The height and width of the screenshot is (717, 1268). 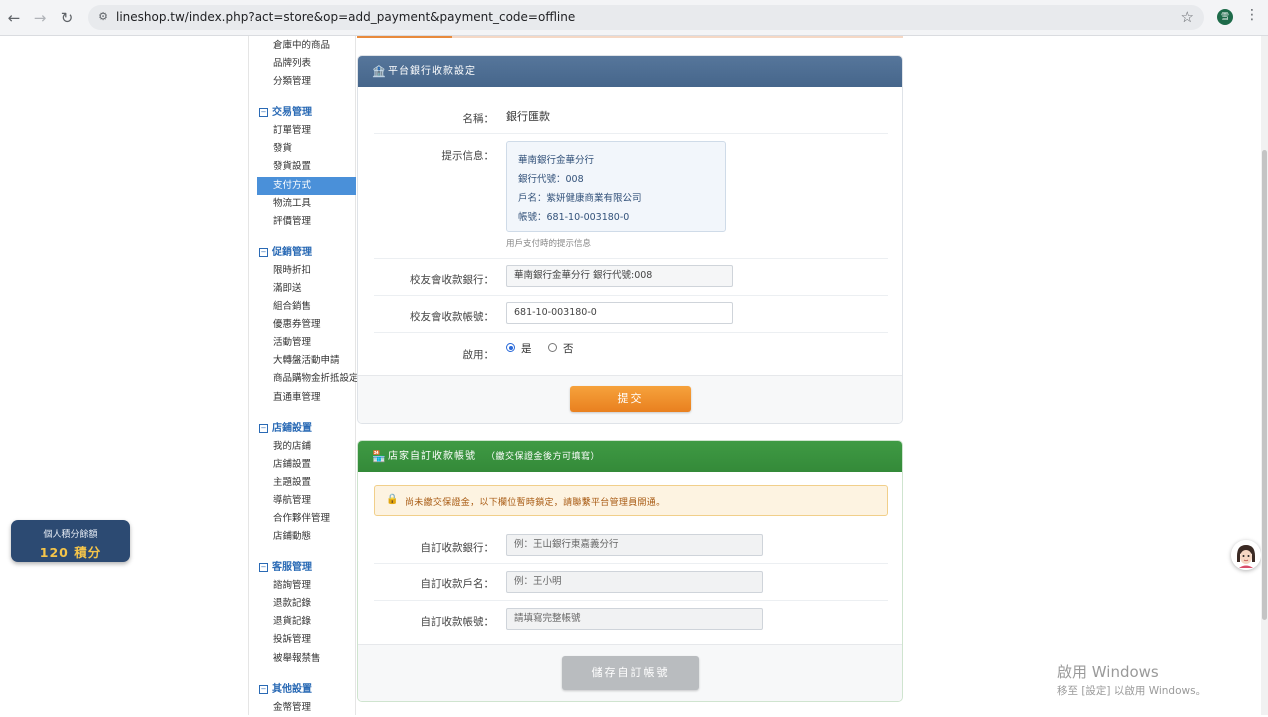 What do you see at coordinates (285, 253) in the screenshot?
I see `sidebar-group-promo: − 促銷管理` at bounding box center [285, 253].